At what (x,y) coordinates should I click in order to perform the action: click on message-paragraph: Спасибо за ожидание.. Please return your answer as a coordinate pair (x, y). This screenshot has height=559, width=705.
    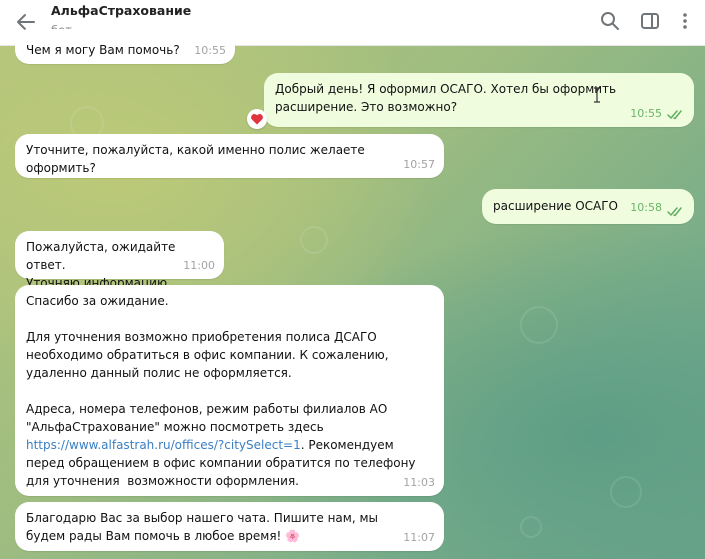
    Looking at the image, I should click on (97, 301).